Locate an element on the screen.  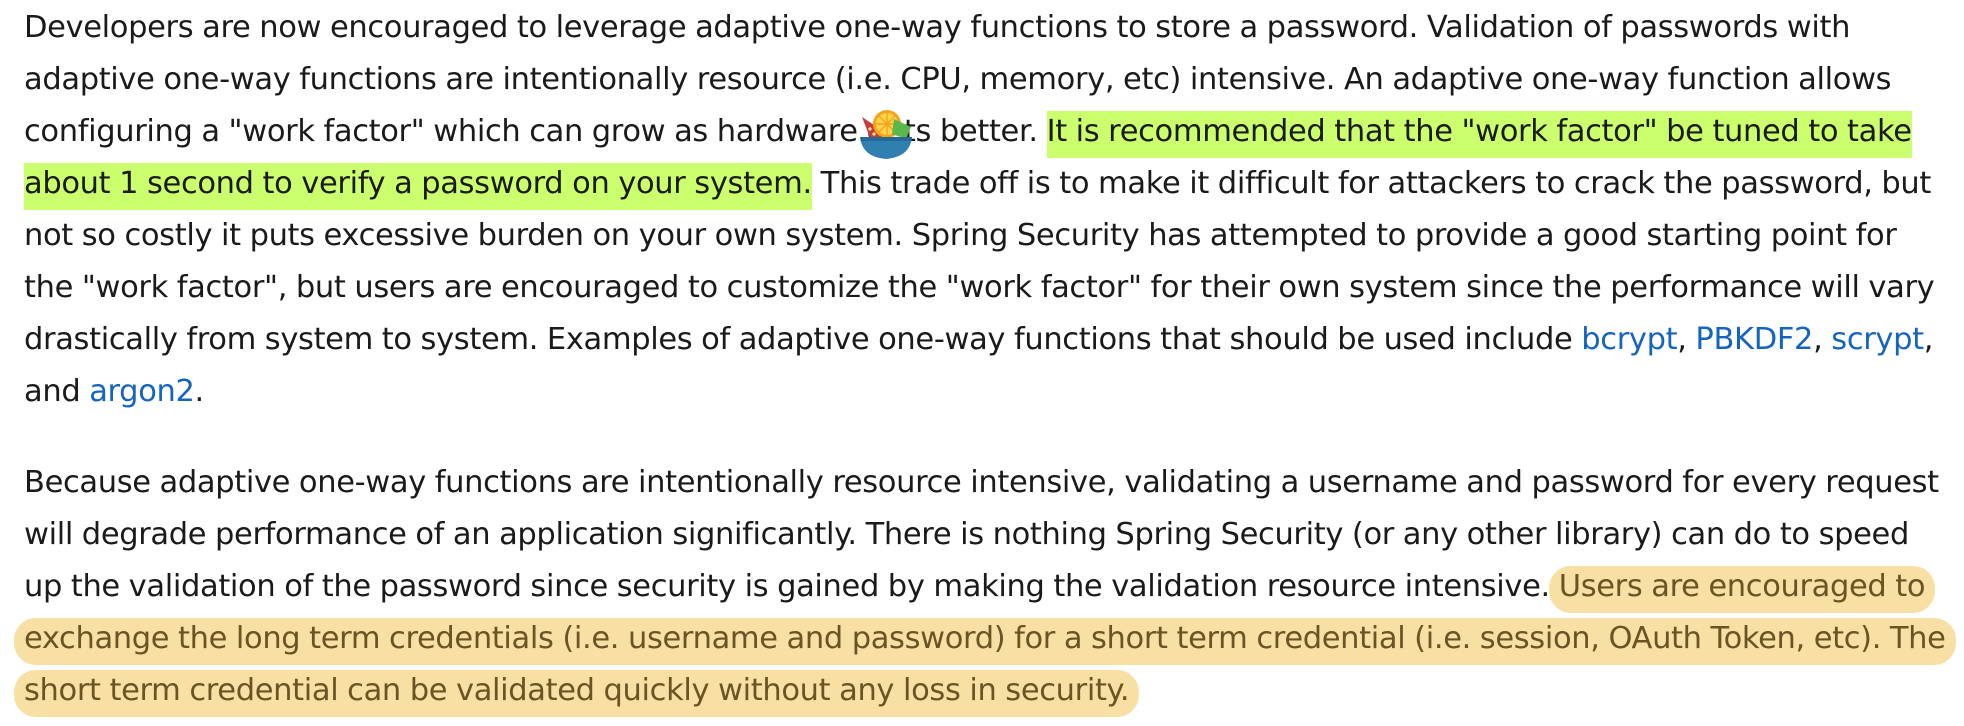
fruit-bowl-icon is located at coordinates (886, 137).